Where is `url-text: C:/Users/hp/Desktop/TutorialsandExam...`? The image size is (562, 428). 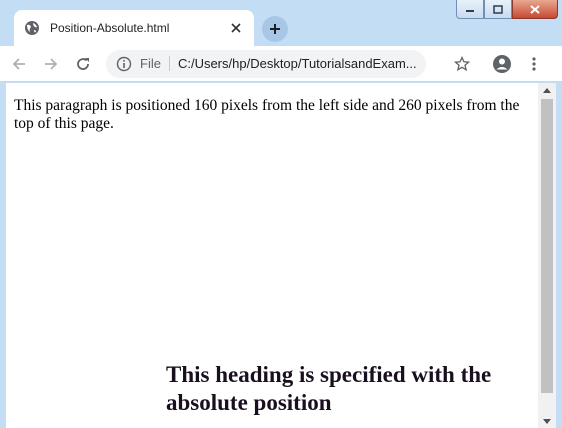 url-text: C:/Users/hp/Desktop/TutorialsandExam... is located at coordinates (297, 63).